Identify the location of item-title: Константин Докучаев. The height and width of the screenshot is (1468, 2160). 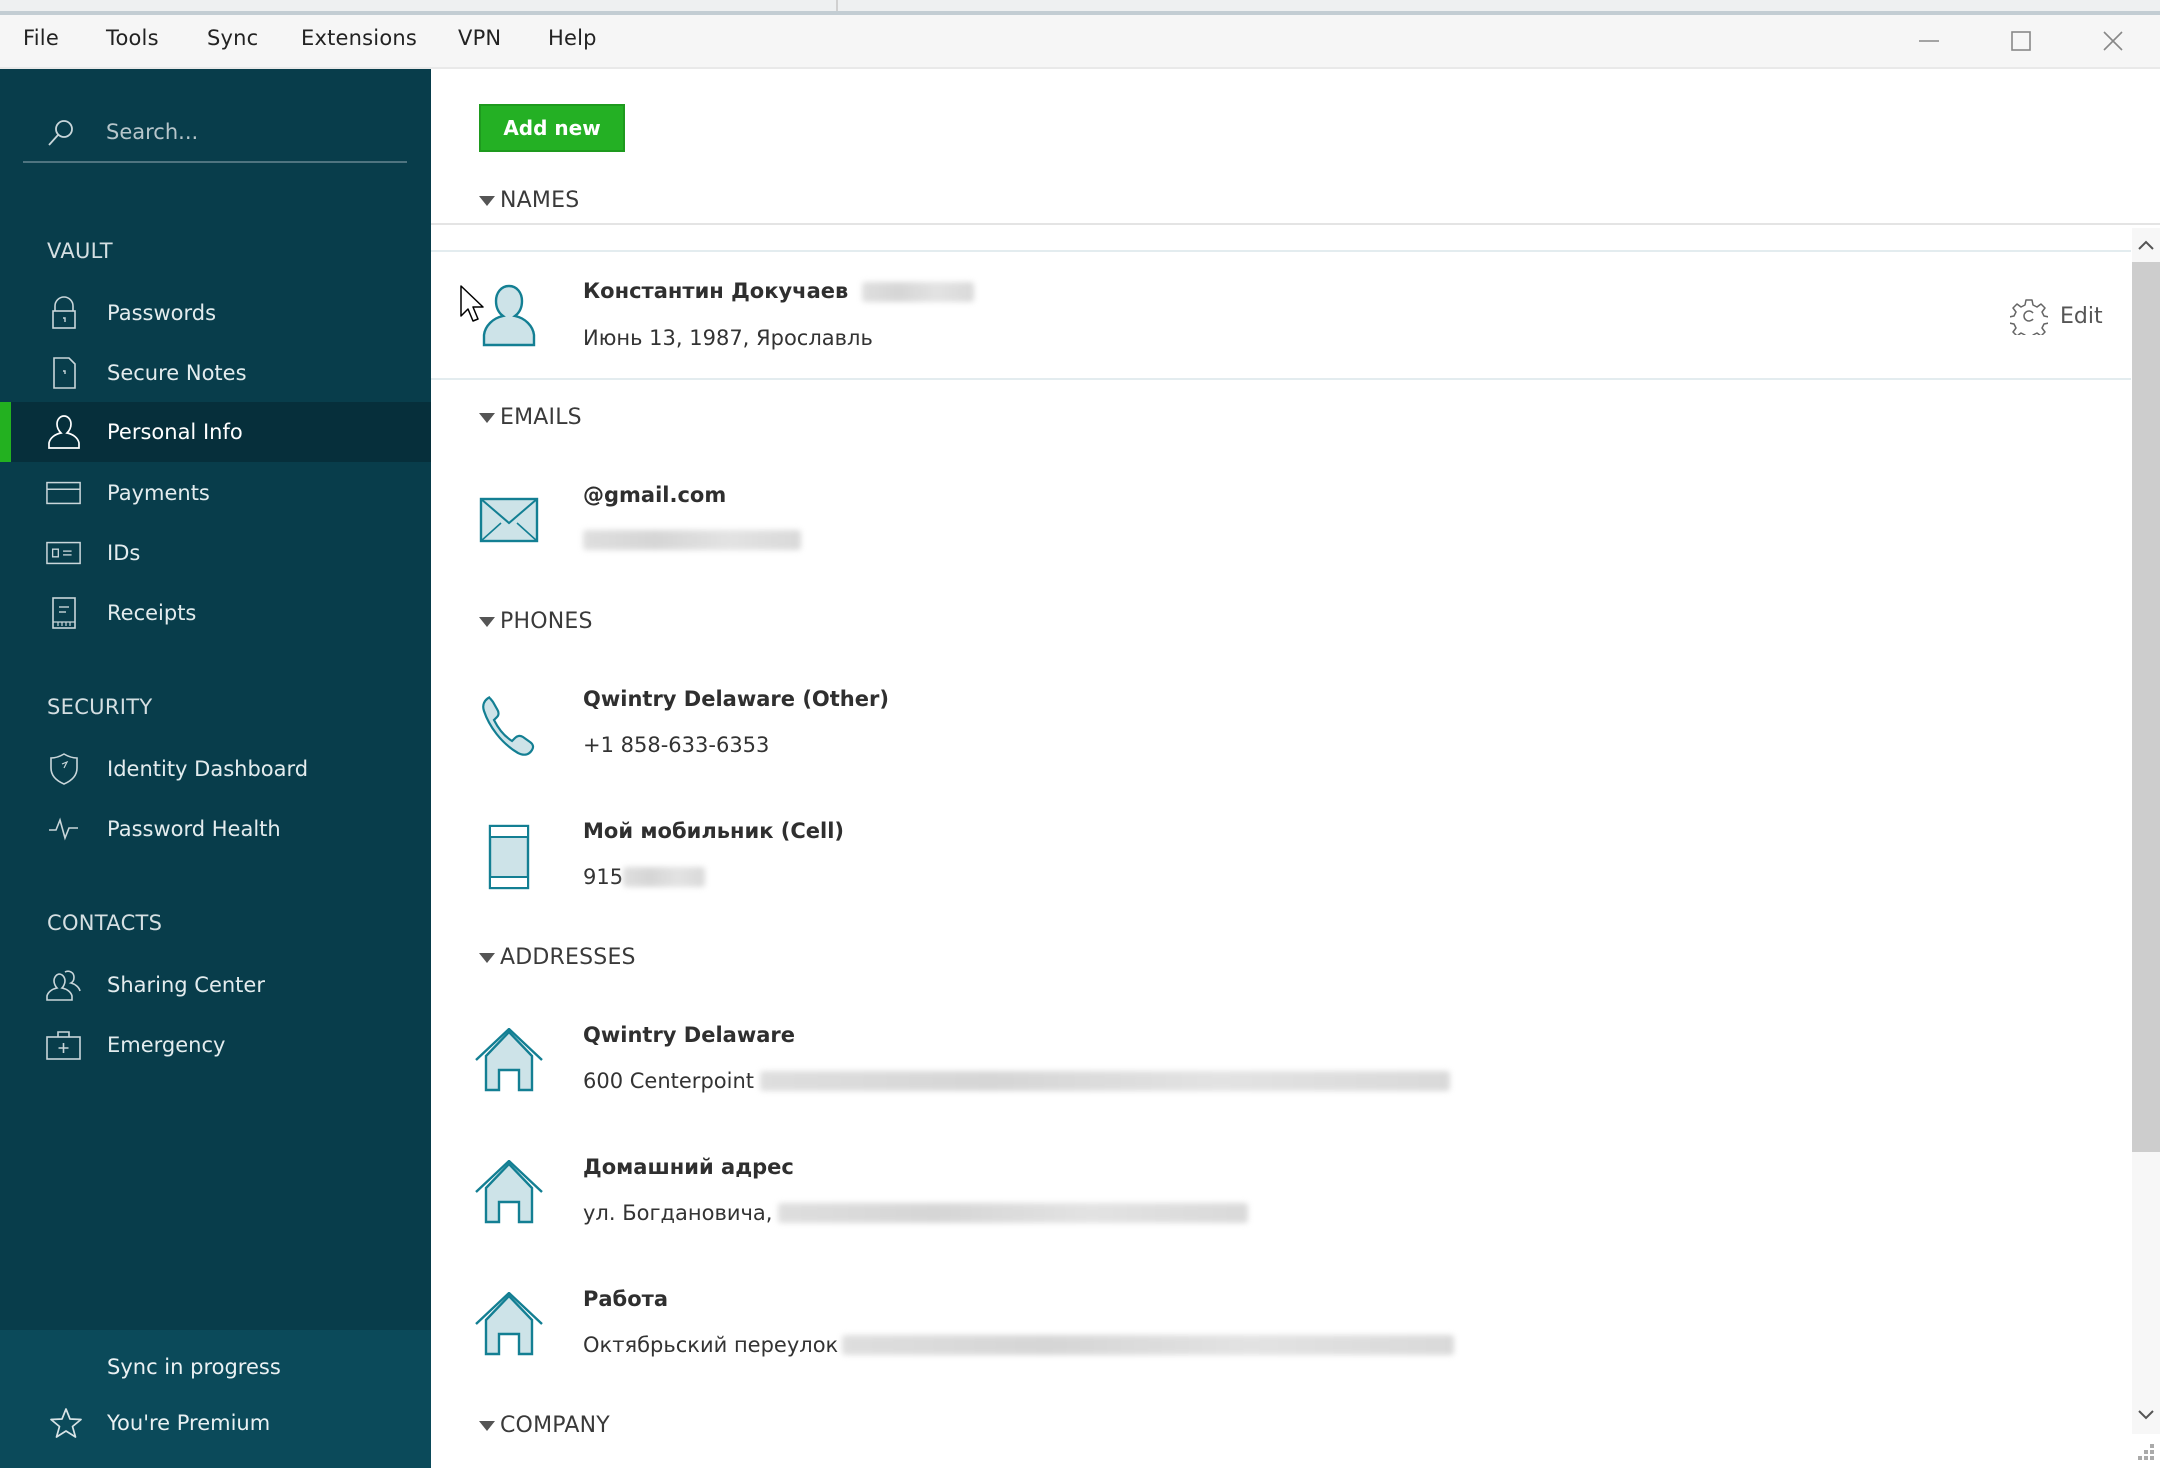
(778, 291).